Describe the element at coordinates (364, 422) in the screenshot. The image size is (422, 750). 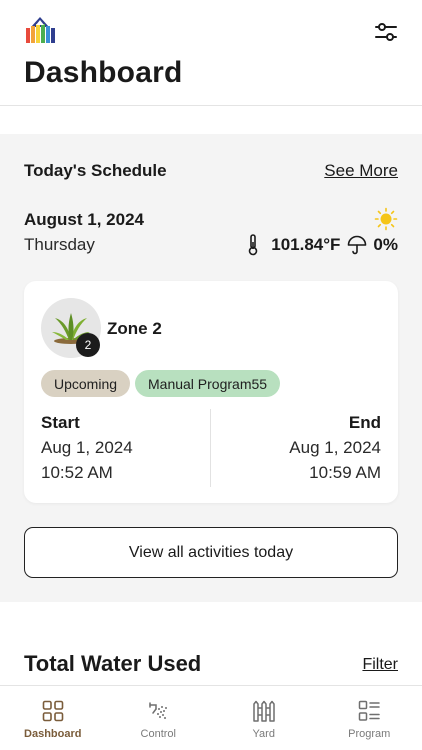
I see `end-label: End` at that location.